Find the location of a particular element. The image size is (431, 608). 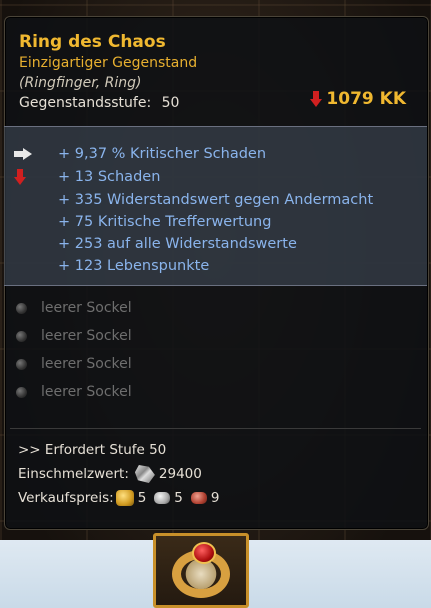

stat-text: + 75 Kritische Trefferwertung is located at coordinates (165, 222).